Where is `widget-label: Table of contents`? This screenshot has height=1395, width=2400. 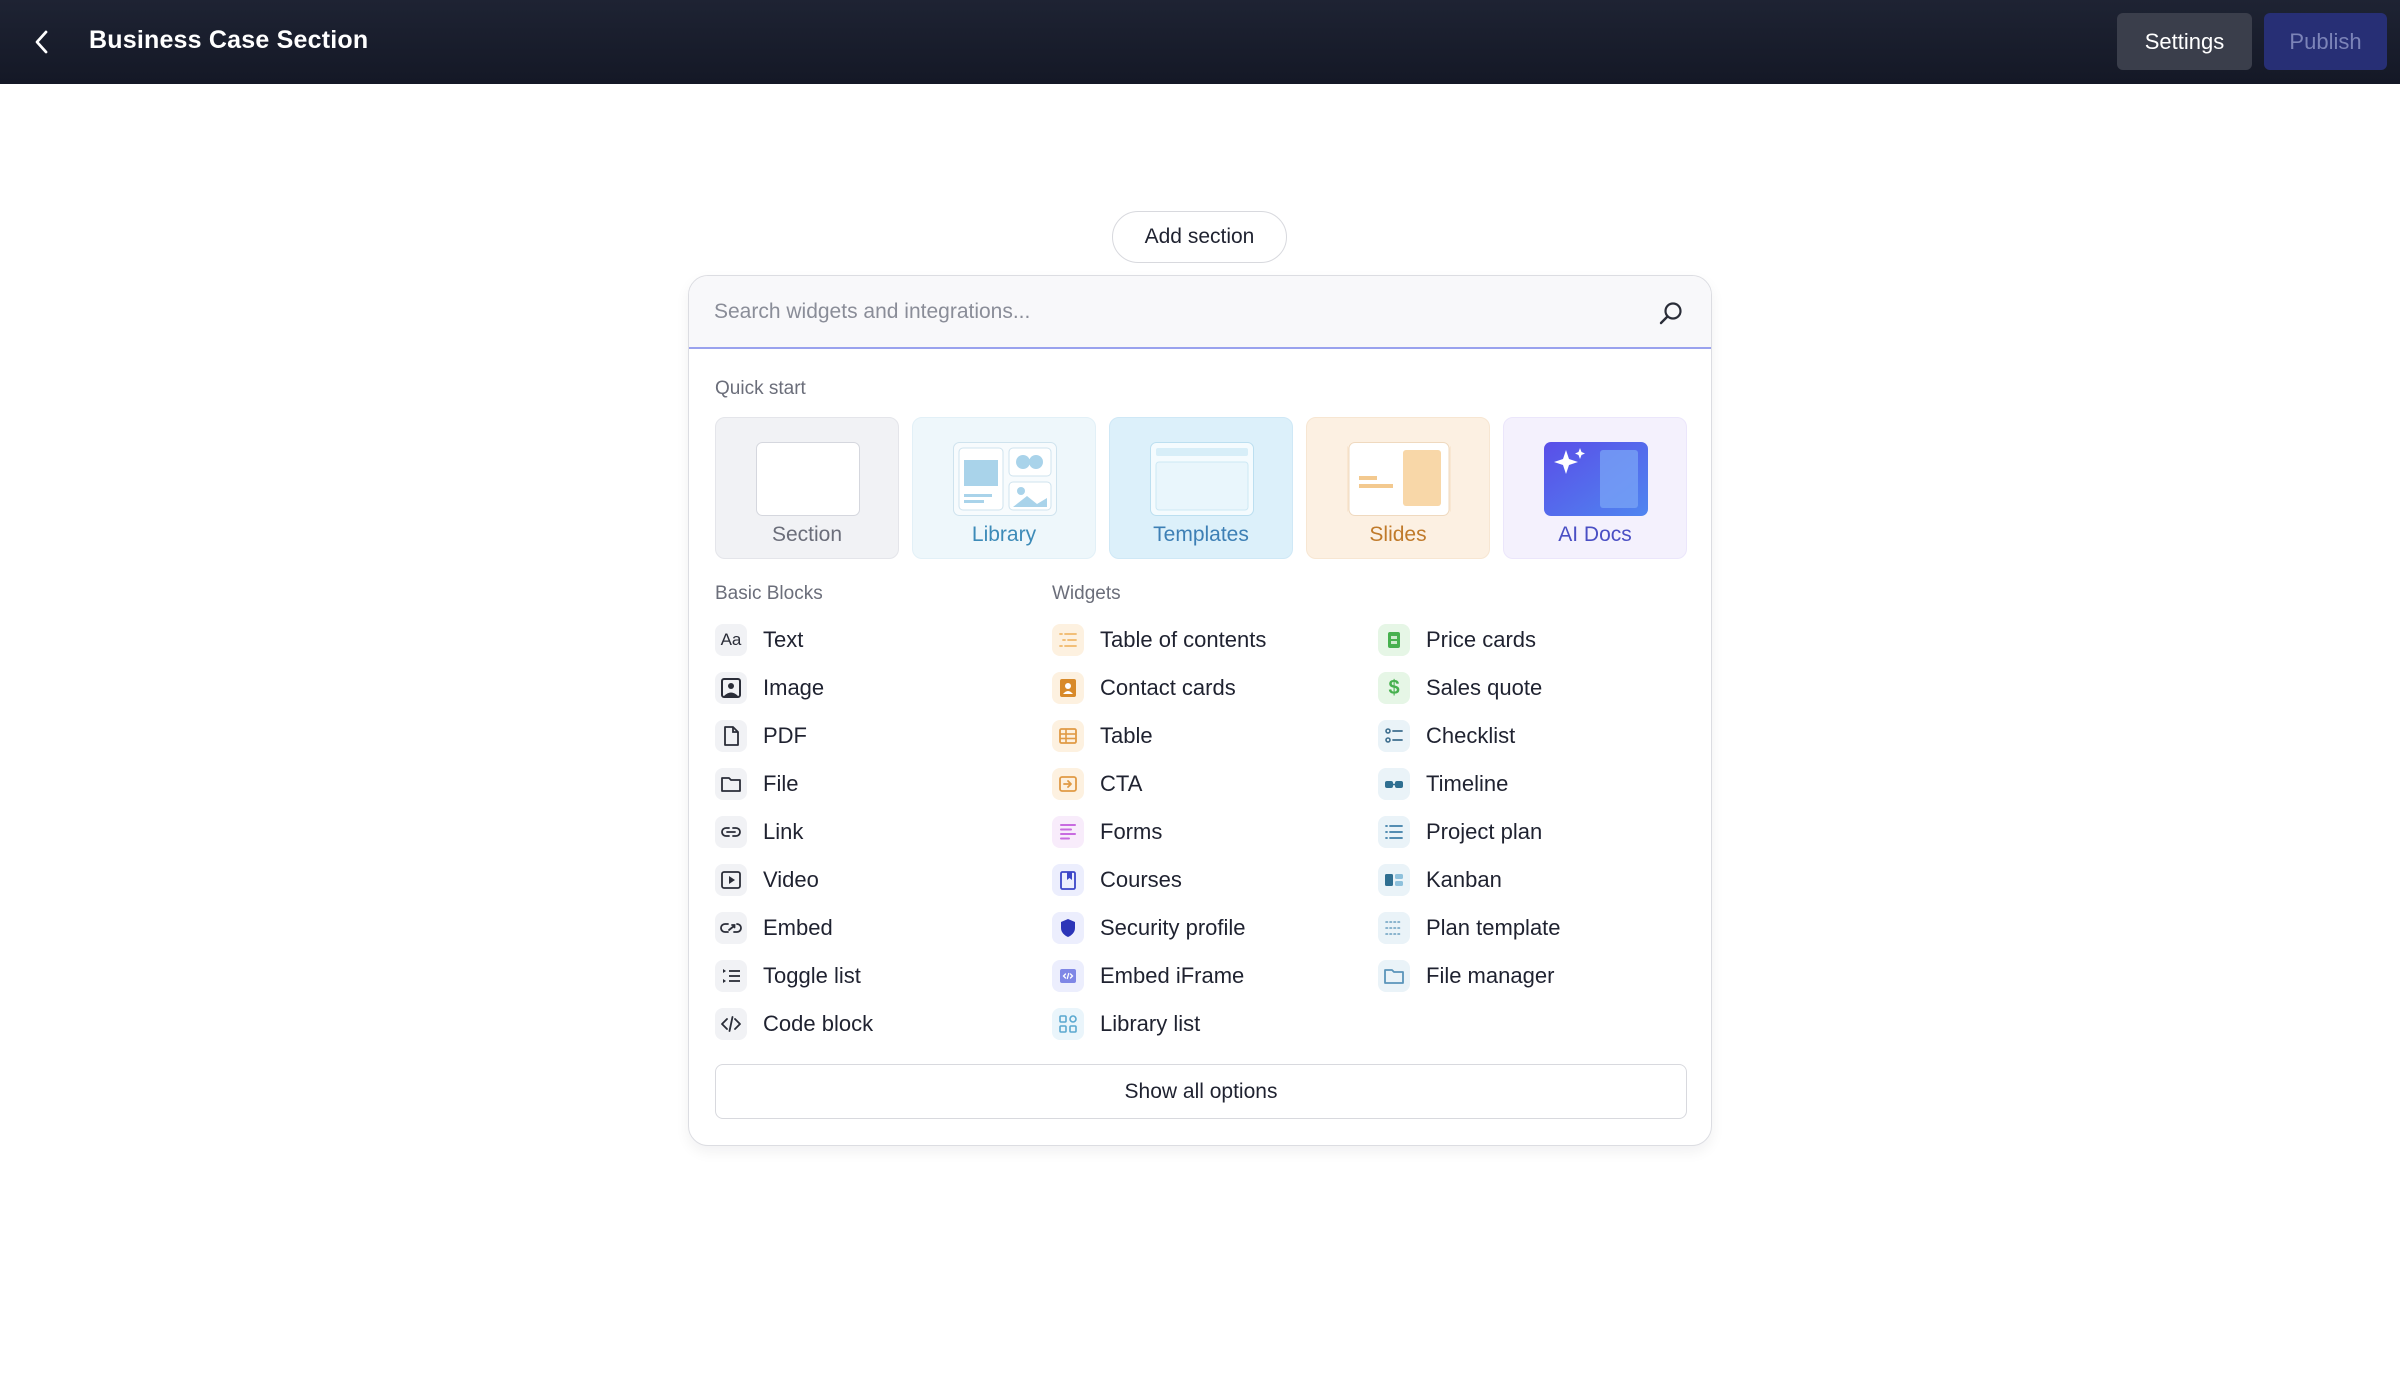 widget-label: Table of contents is located at coordinates (1183, 639).